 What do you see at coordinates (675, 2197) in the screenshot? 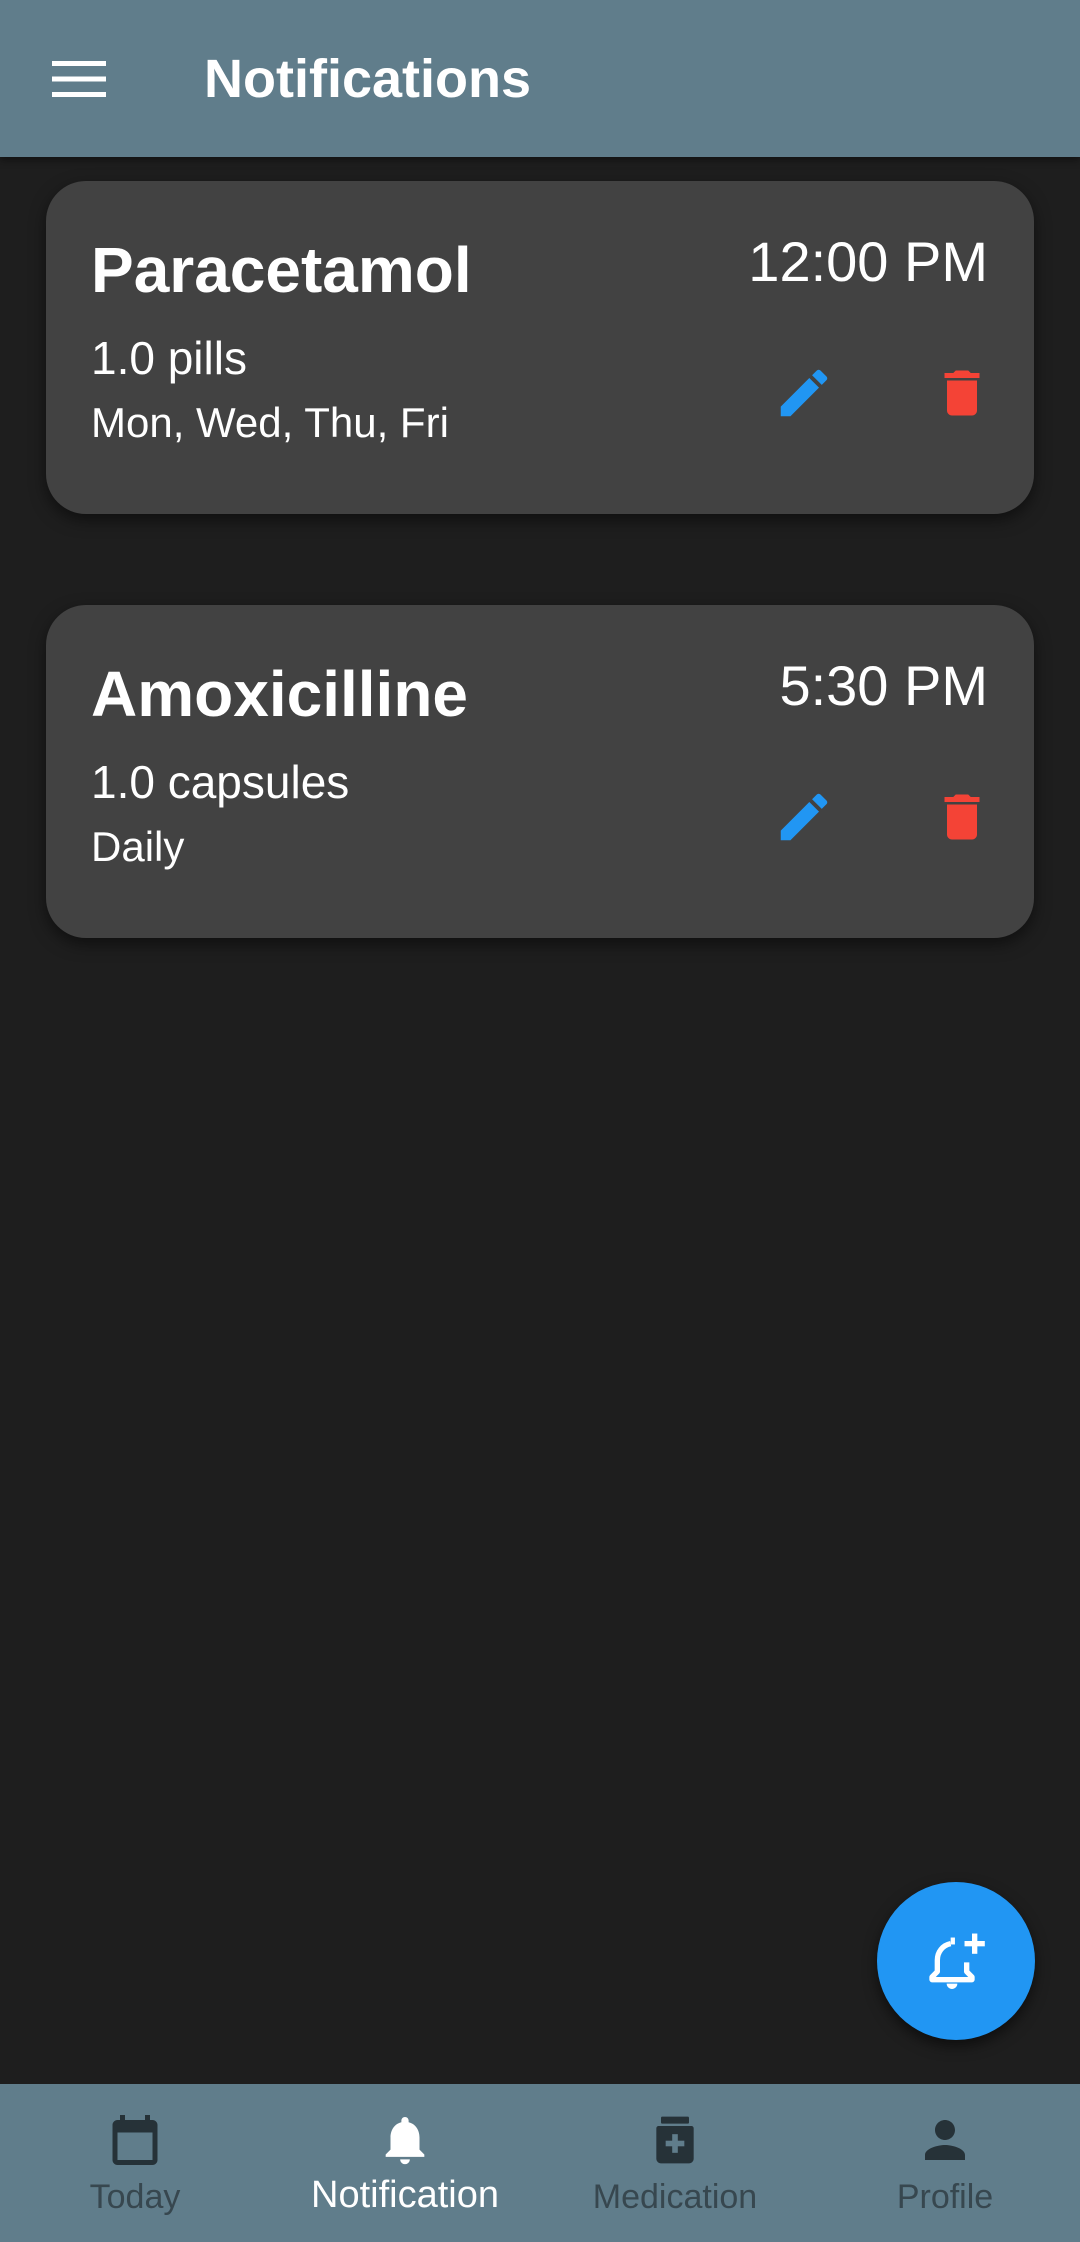
I see `nav-label: Medication` at bounding box center [675, 2197].